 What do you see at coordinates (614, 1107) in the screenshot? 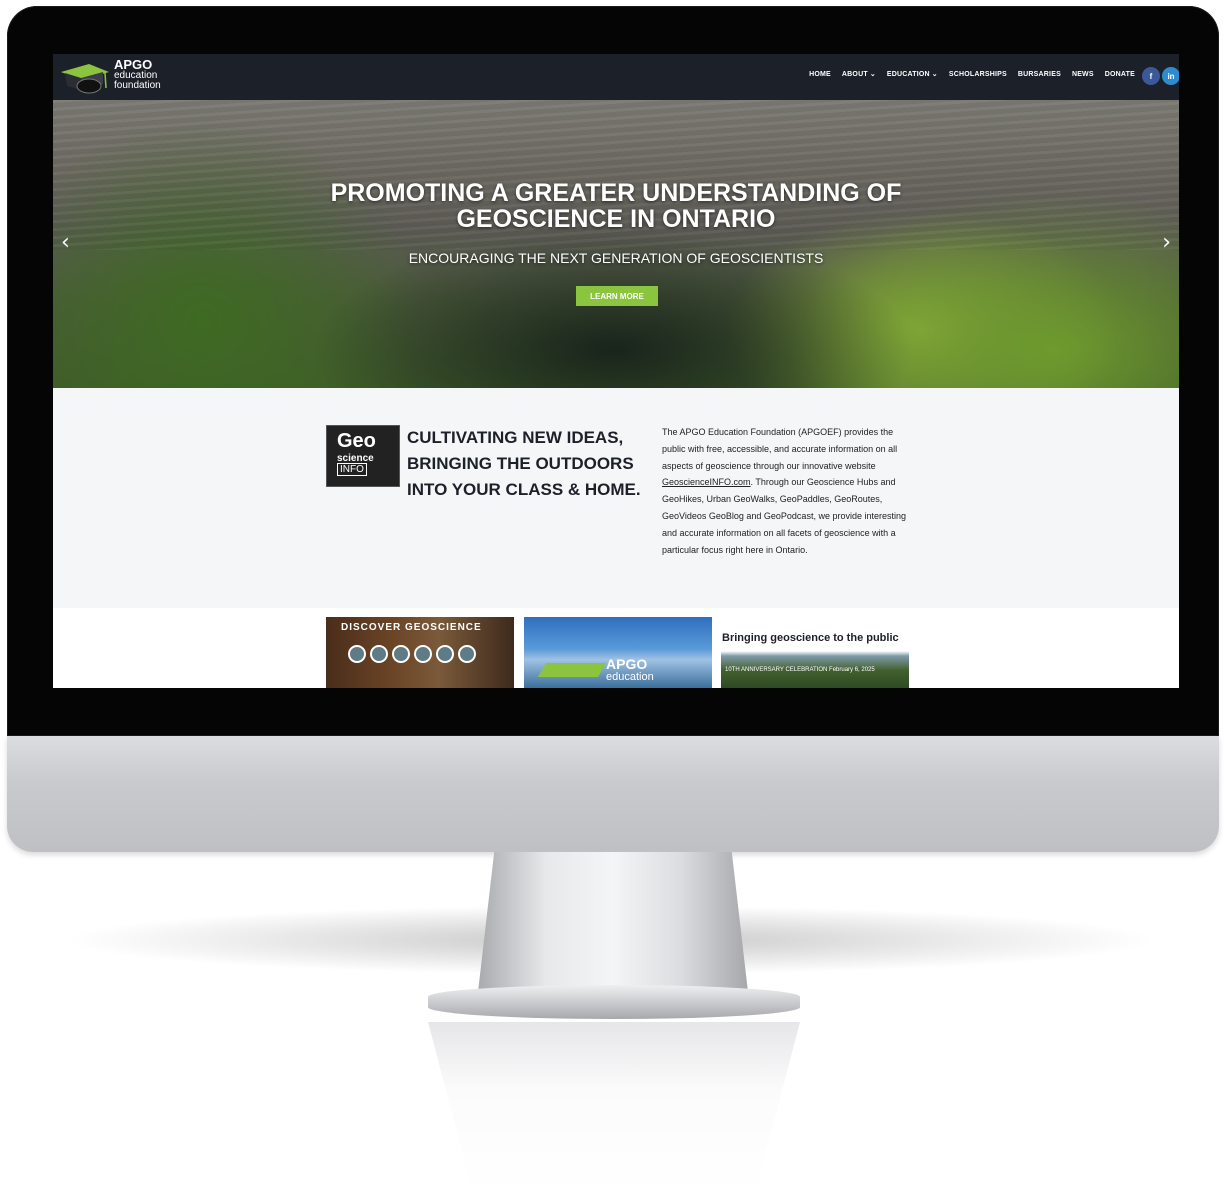
I see `stand-reflection` at bounding box center [614, 1107].